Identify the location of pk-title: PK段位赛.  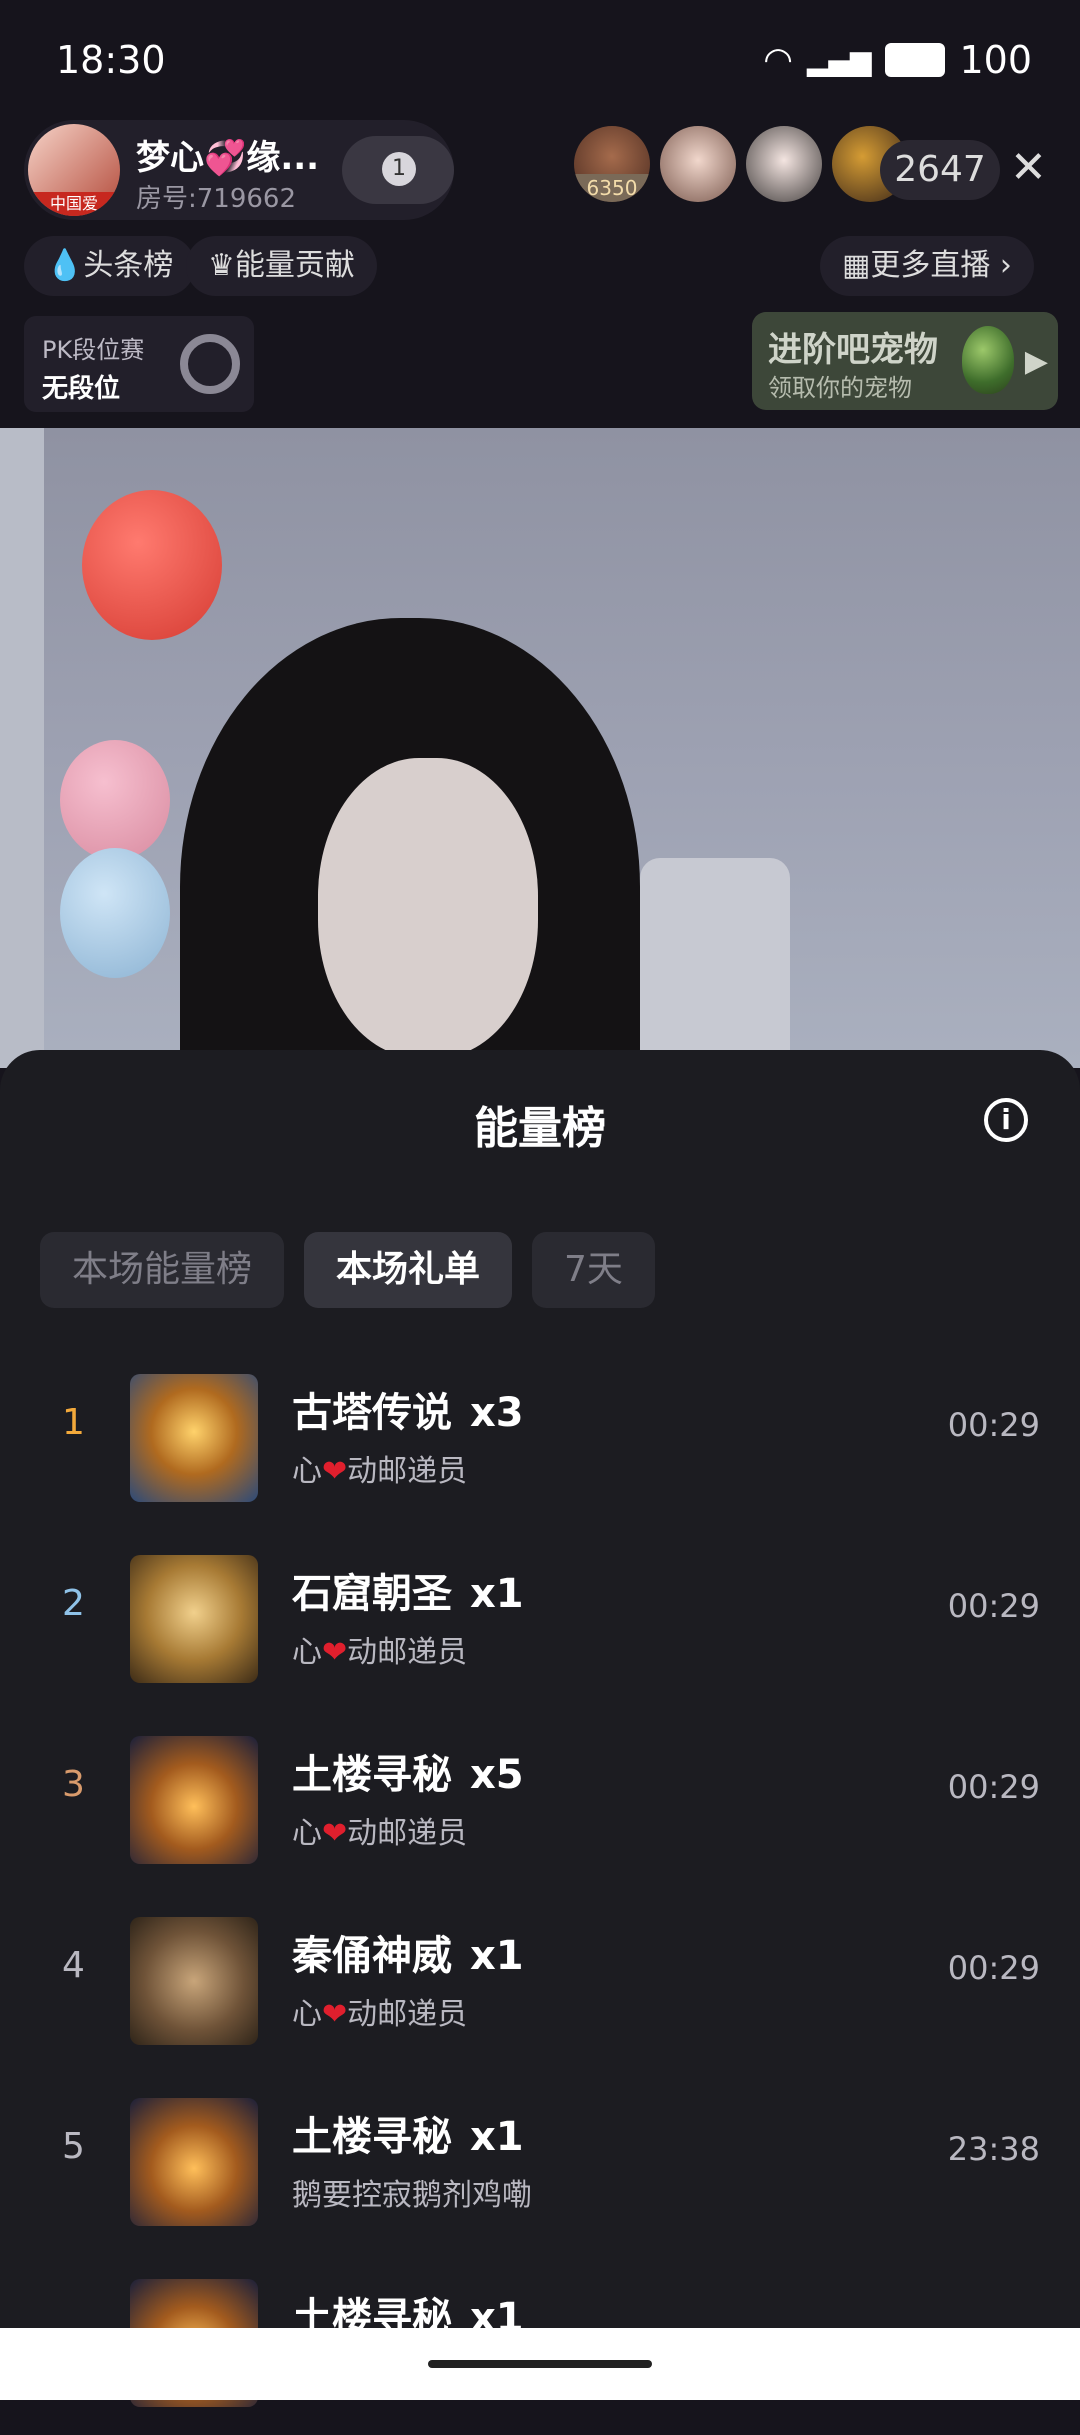
(93, 350).